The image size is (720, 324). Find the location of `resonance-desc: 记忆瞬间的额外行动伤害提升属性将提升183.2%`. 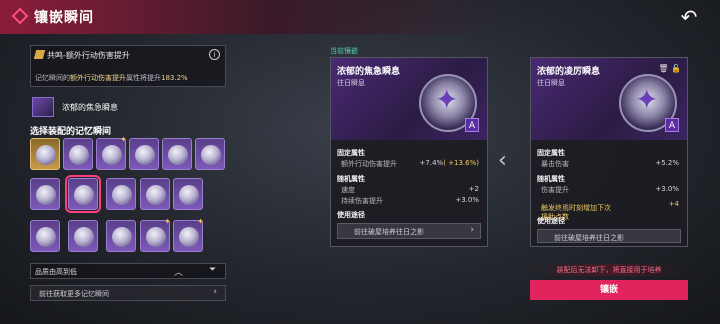

resonance-desc: 记忆瞬间的额外行动伤害提升属性将提升183.2% is located at coordinates (111, 78).